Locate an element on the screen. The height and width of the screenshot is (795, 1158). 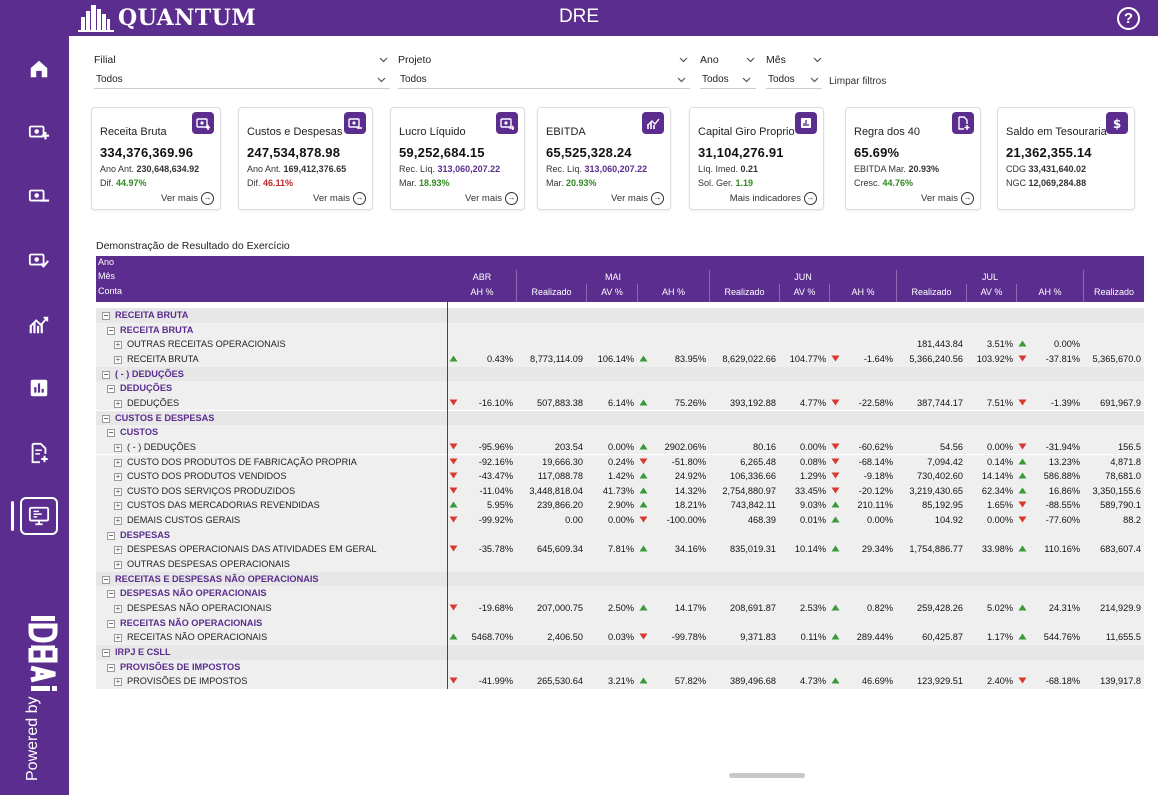
card-sub1: Líq. Imed. 0.21 is located at coordinates (728, 169).